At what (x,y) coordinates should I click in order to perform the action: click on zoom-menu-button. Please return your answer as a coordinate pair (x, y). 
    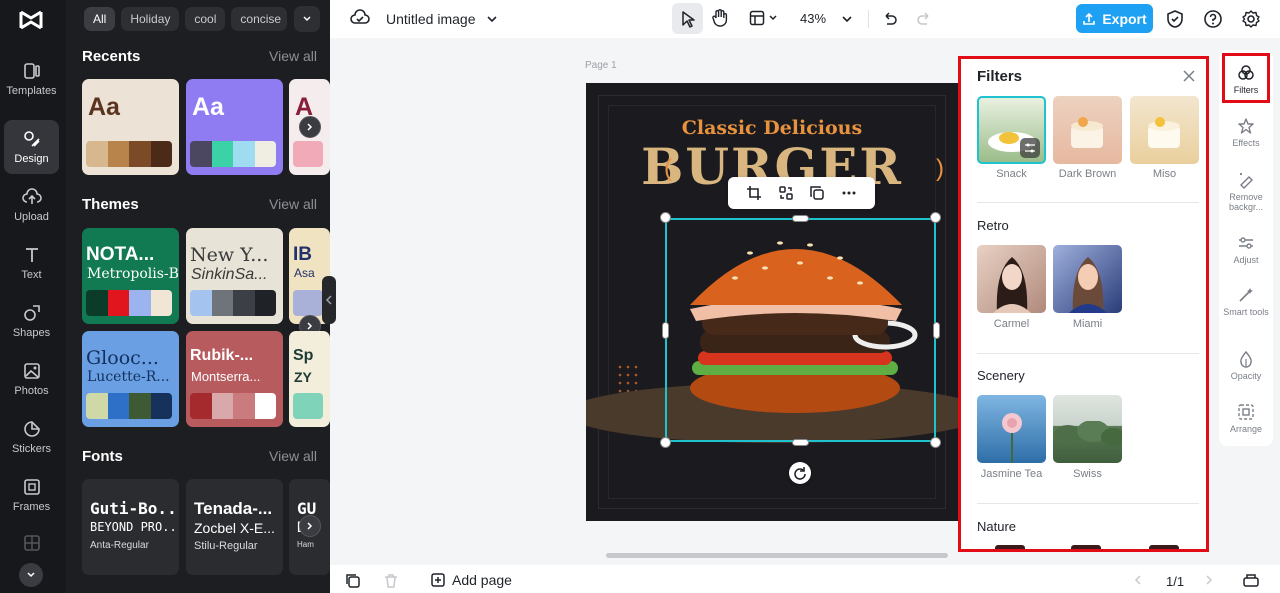
    Looking at the image, I should click on (847, 19).